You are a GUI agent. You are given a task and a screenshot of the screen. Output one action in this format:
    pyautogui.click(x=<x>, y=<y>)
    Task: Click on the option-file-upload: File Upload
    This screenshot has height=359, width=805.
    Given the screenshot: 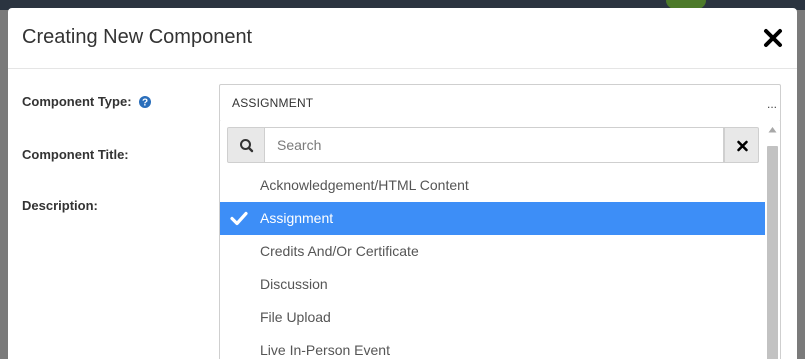 What is the action you would take?
    pyautogui.click(x=492, y=317)
    